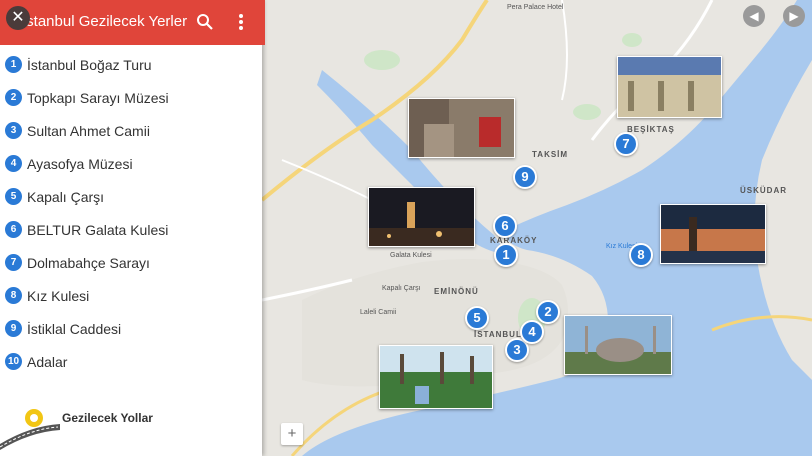  Describe the element at coordinates (13, 328) in the screenshot. I see `place-number: 9` at that location.